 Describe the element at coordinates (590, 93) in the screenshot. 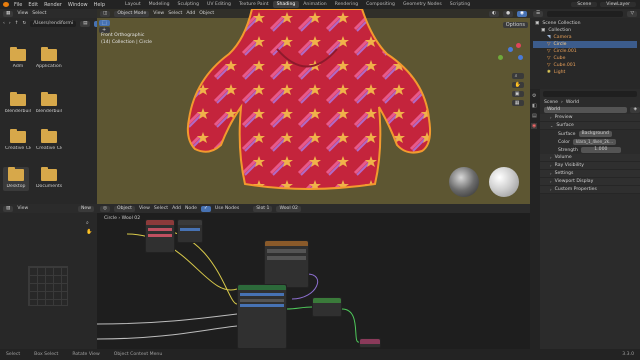

I see `properties-search-input` at that location.